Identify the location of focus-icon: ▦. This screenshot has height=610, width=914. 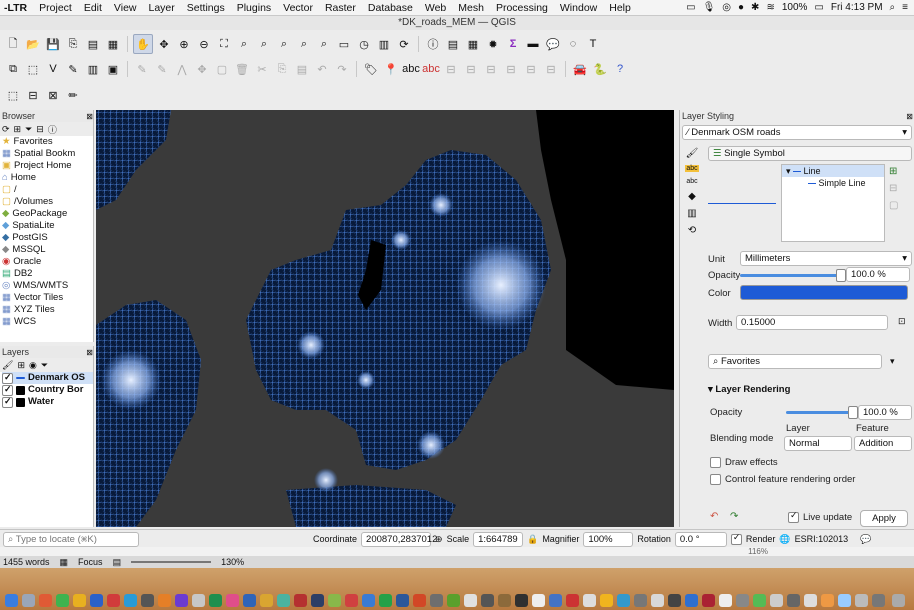
(64, 562).